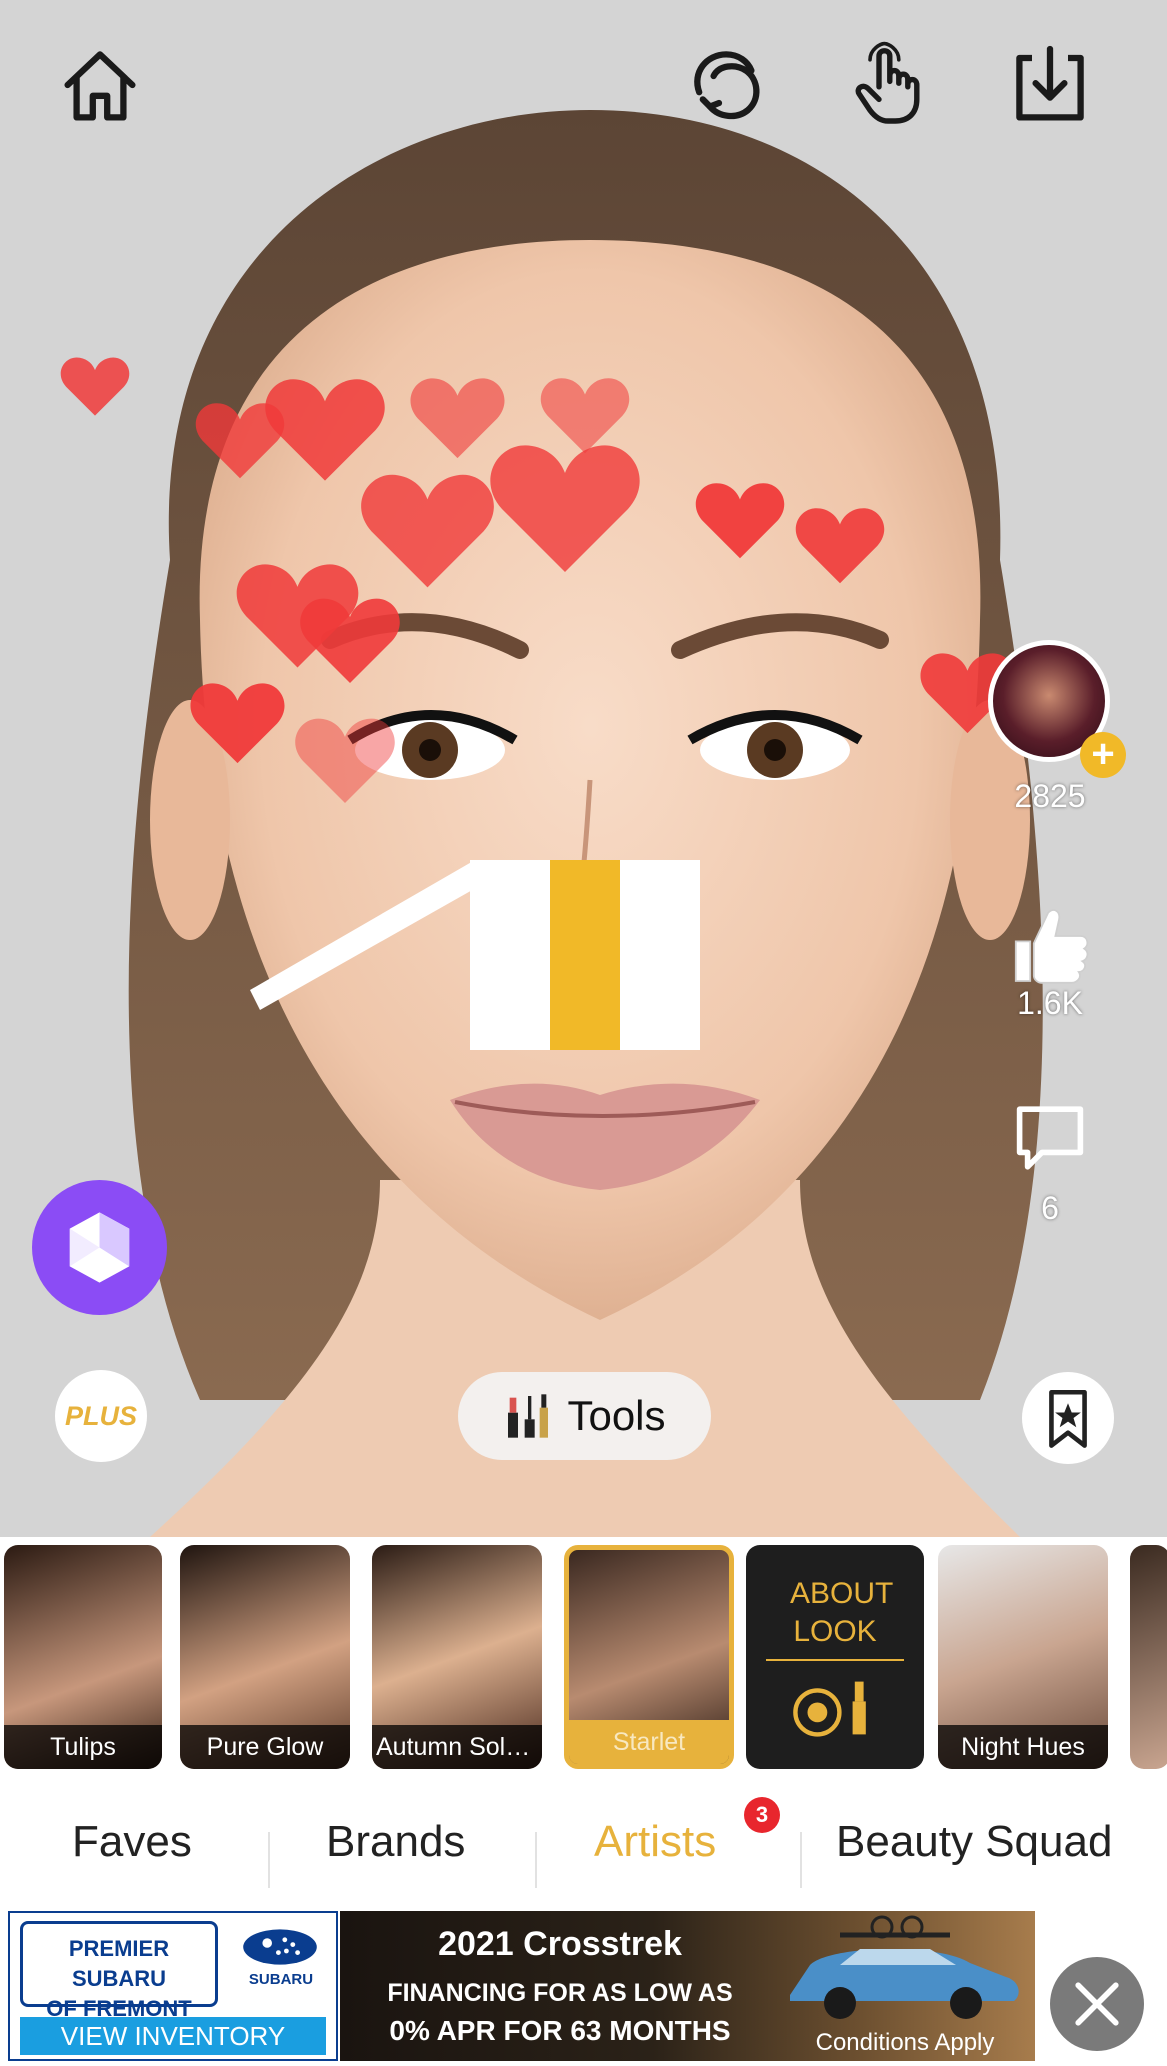  What do you see at coordinates (888, 85) in the screenshot?
I see `touch-icon` at bounding box center [888, 85].